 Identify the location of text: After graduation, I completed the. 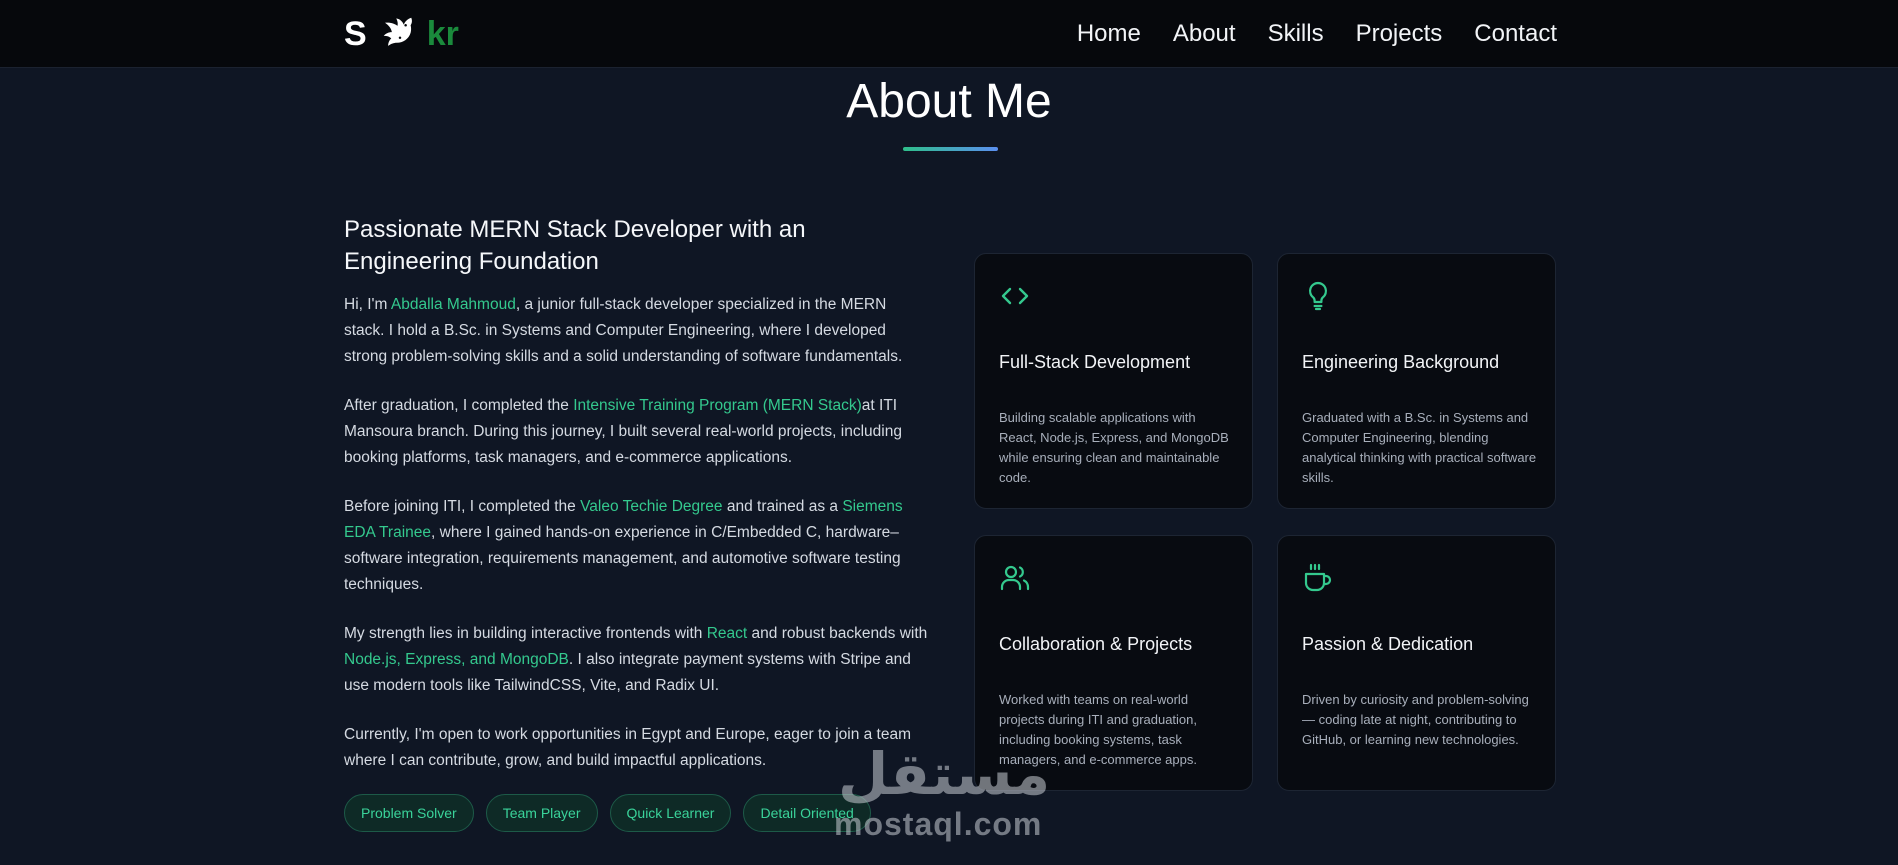
(459, 405).